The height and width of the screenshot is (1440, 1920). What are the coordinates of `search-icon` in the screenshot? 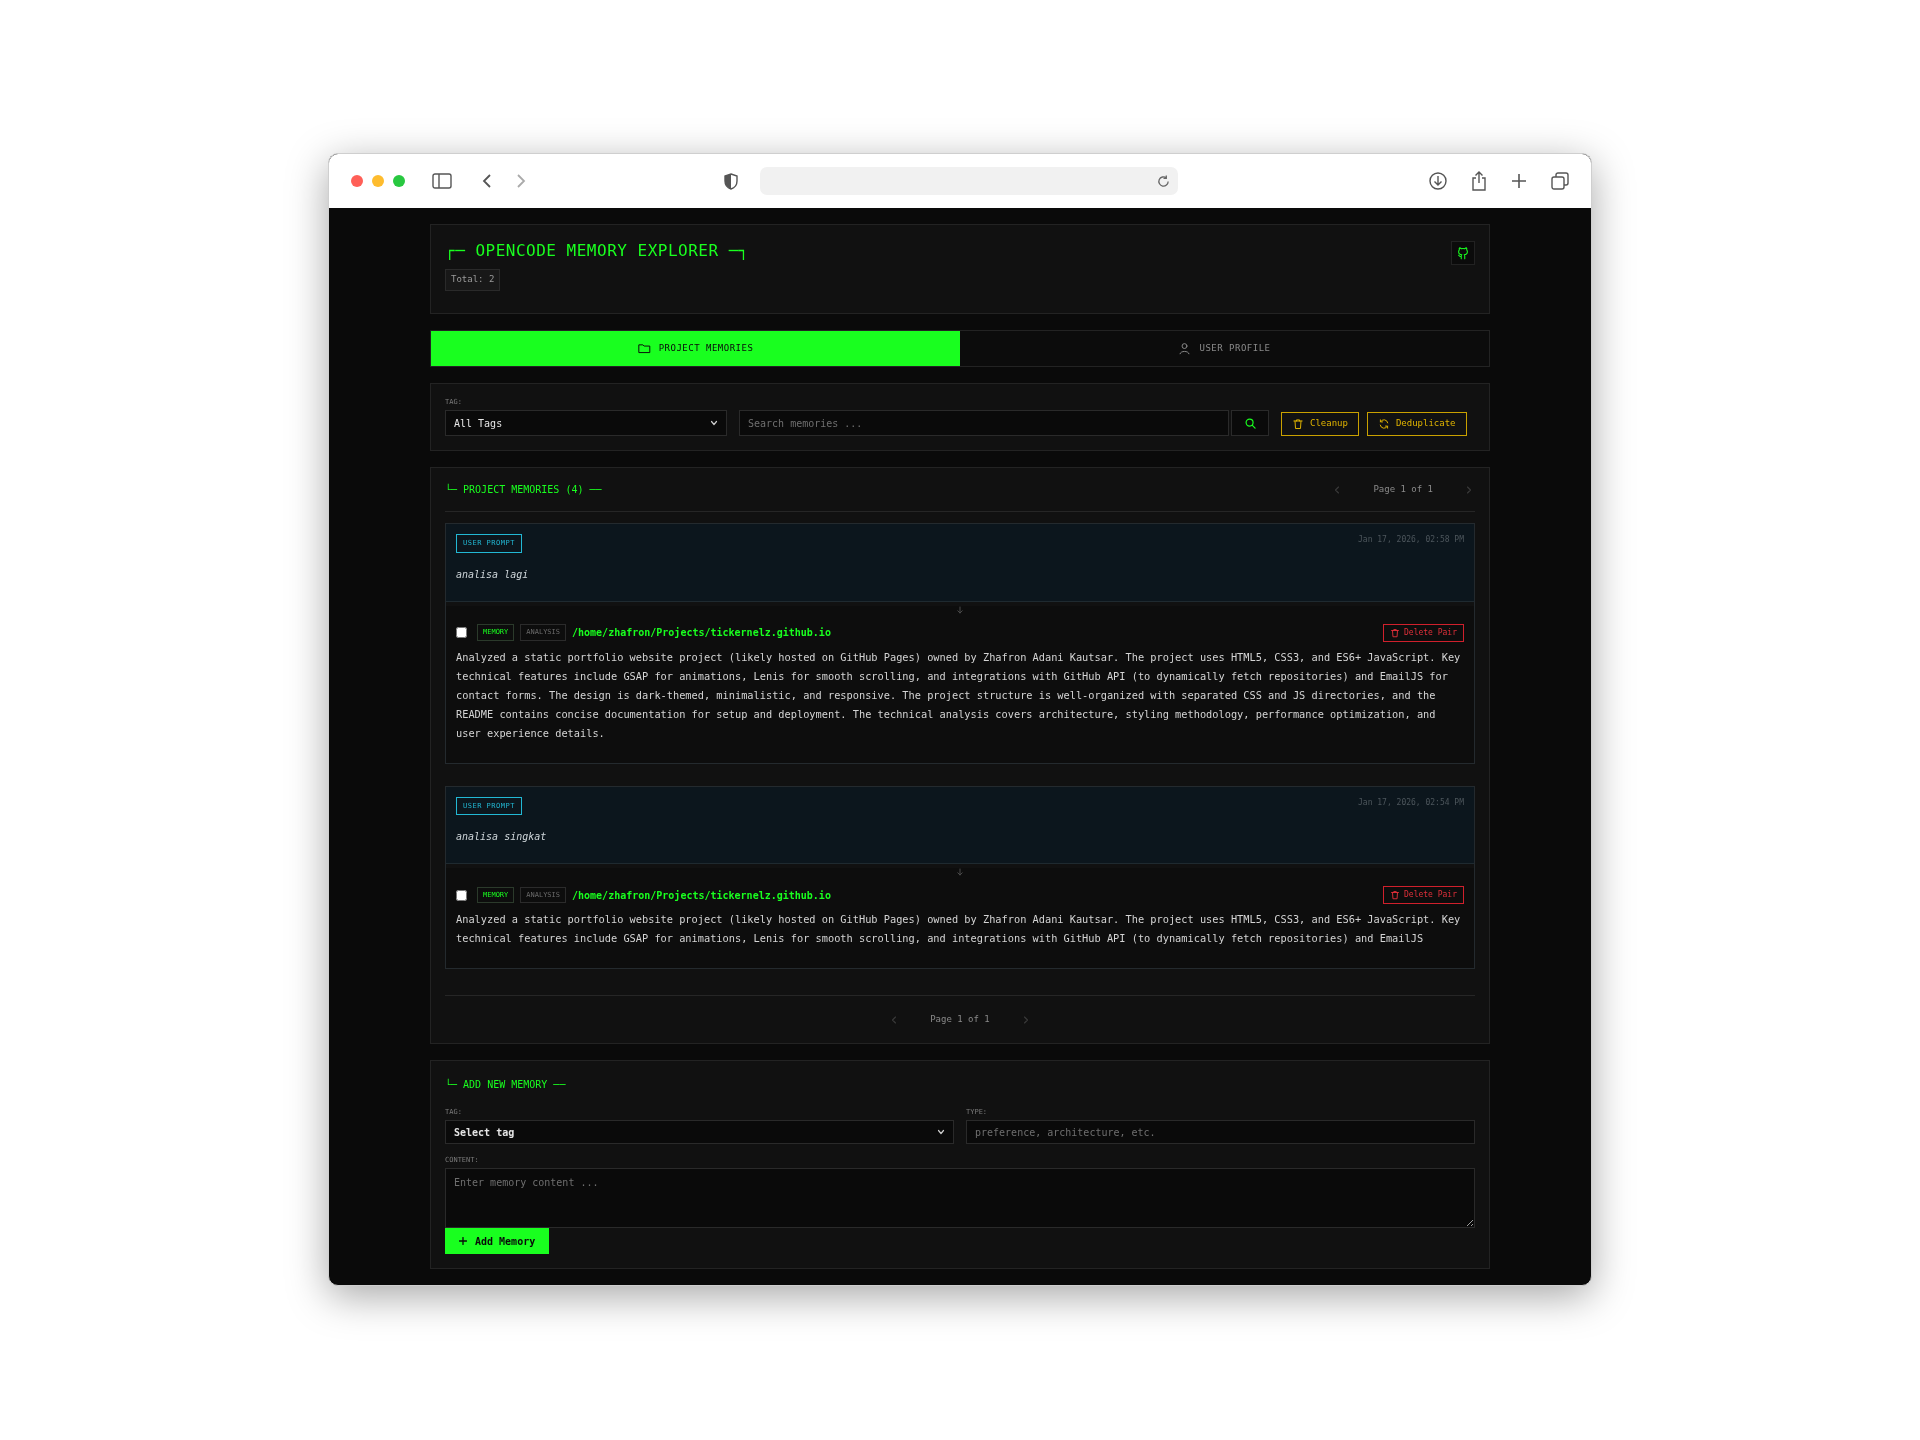 It's located at (1250, 423).